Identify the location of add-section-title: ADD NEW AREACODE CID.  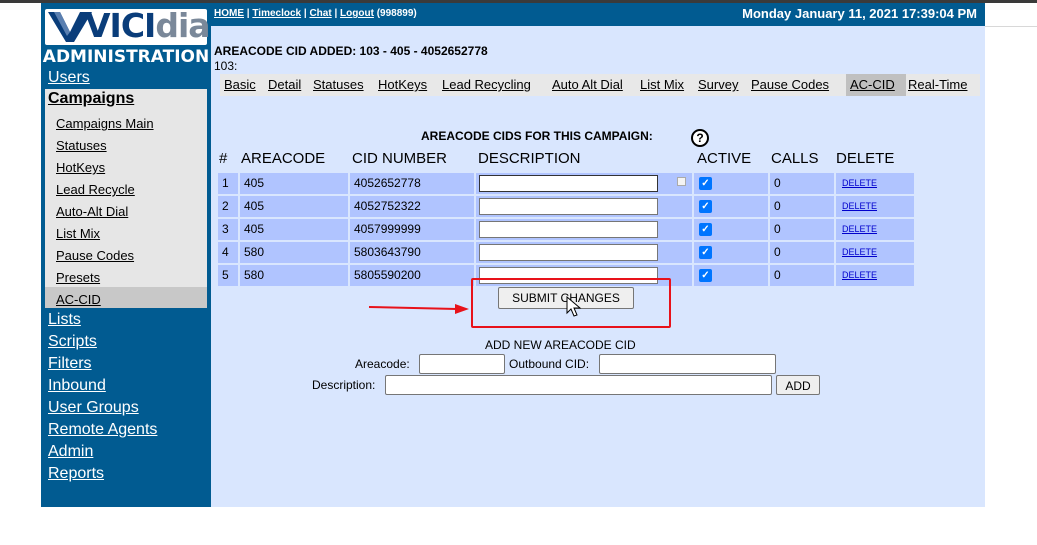
(560, 345).